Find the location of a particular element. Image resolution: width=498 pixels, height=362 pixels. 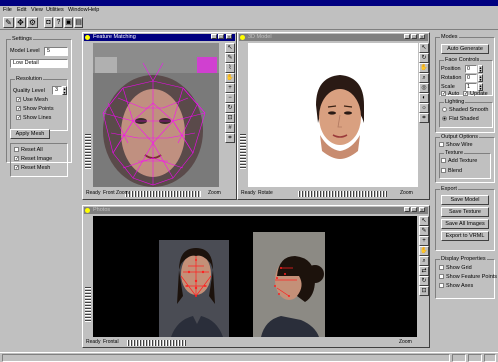

menu-view: View is located at coordinates (37, 10).